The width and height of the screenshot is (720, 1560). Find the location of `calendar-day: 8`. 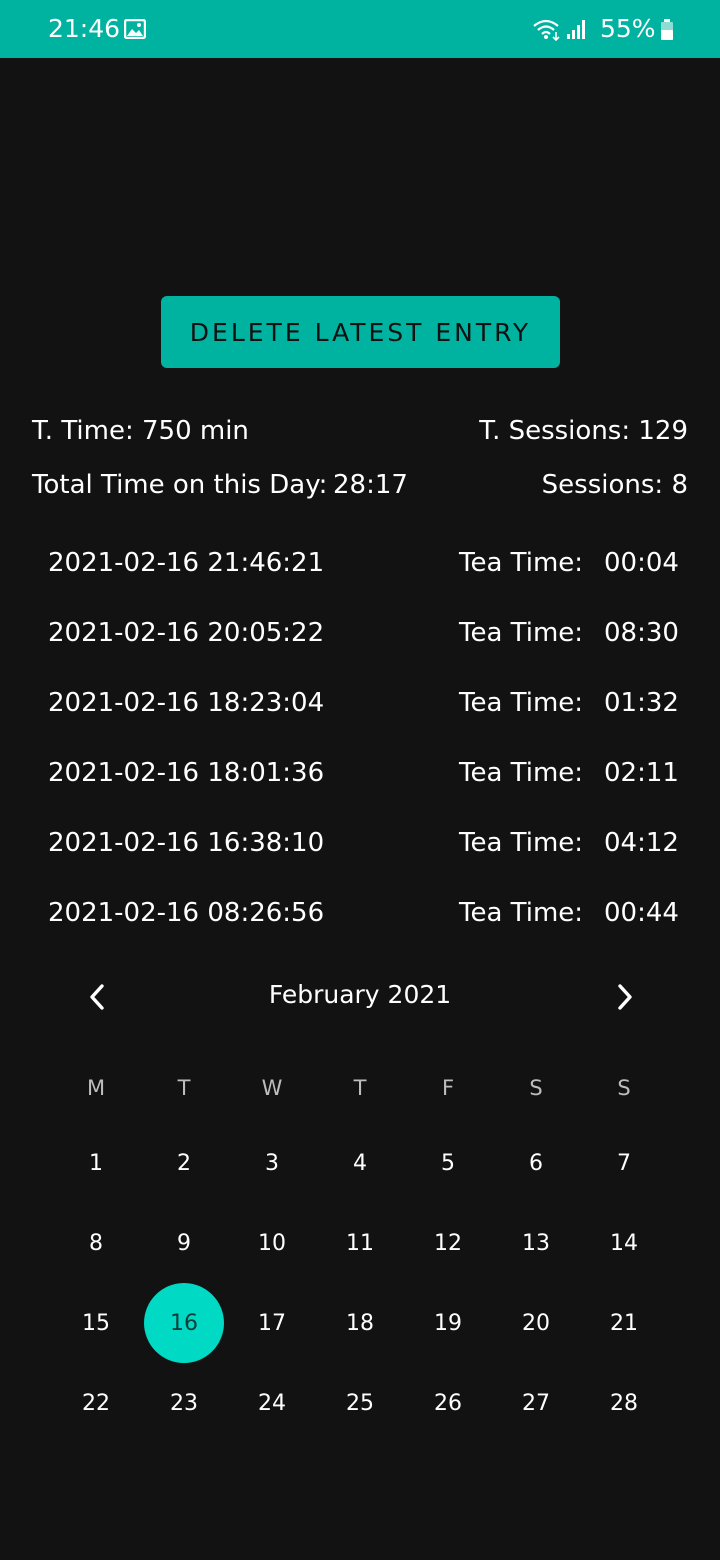

calendar-day: 8 is located at coordinates (96, 1243).